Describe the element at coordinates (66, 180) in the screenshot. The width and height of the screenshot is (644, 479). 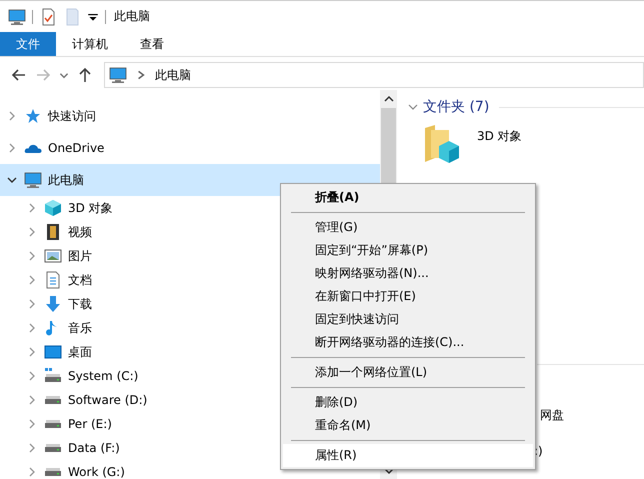
I see `tree-item-label: 此电脑` at that location.